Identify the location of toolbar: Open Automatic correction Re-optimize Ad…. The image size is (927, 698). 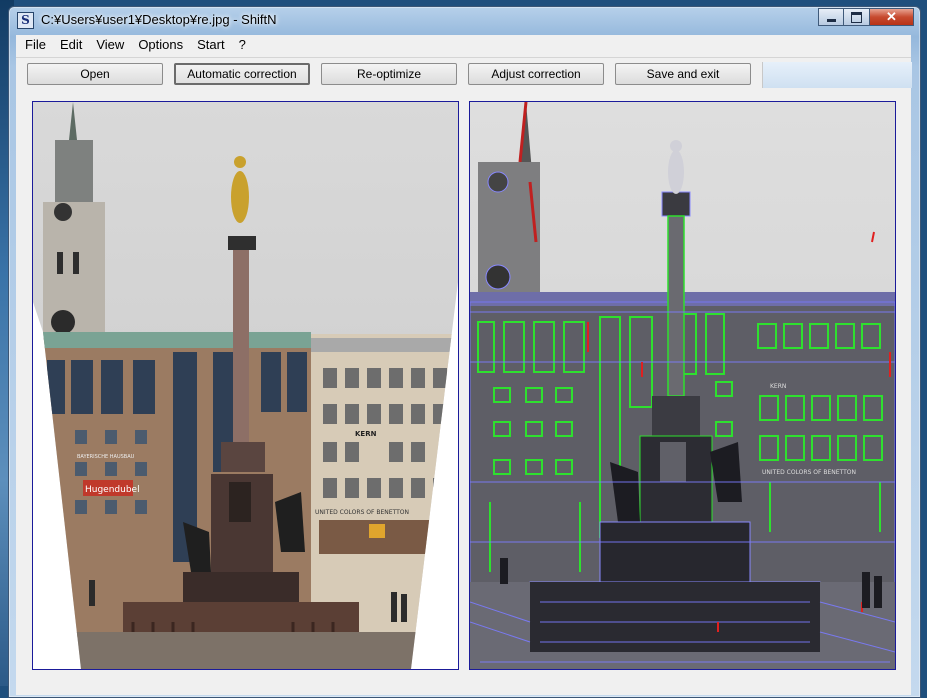
(464, 73).